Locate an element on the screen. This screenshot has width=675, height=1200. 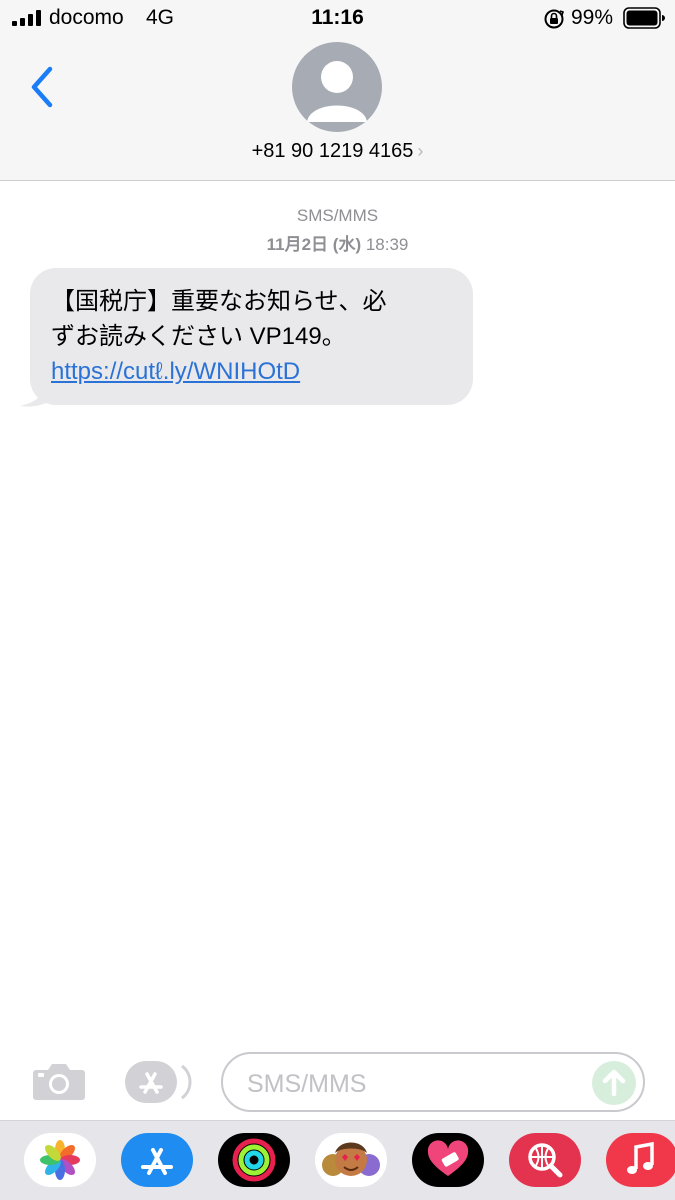
memoji-icon is located at coordinates (351, 1159).